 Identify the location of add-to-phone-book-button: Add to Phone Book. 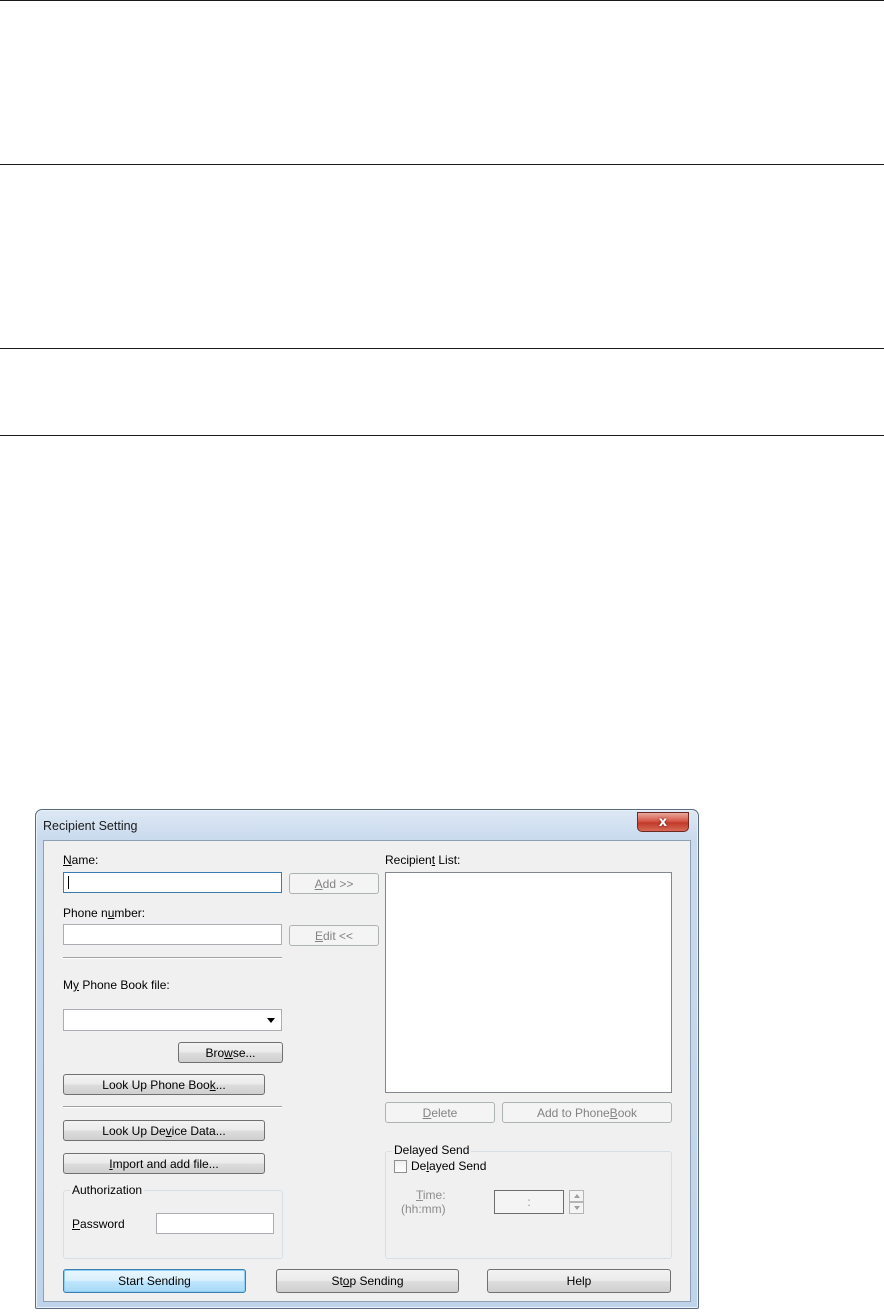
(587, 1112).